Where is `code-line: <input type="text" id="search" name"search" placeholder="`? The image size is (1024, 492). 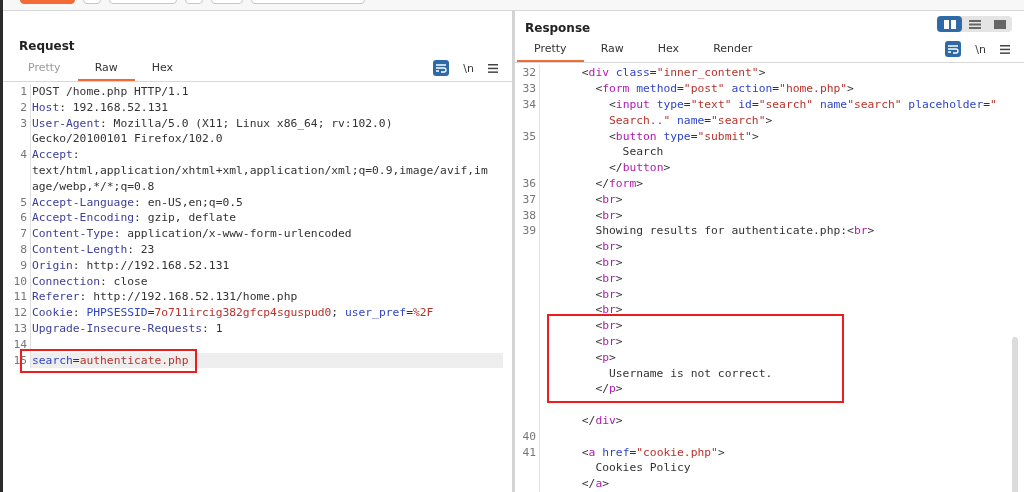
code-line: <input type="text" id="search" name"search" placeholder=" is located at coordinates (802, 105).